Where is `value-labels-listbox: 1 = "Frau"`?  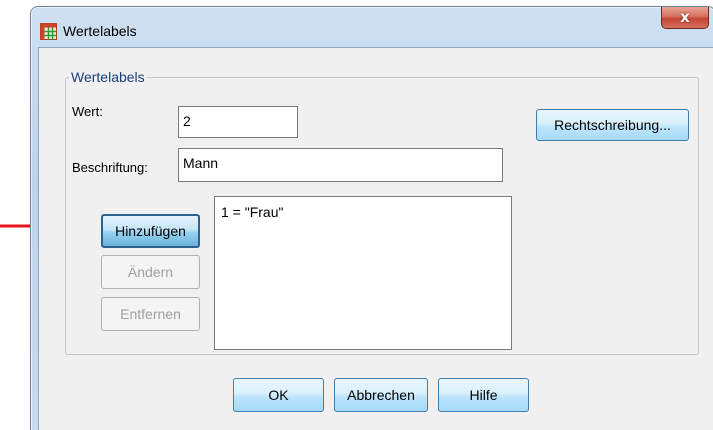 value-labels-listbox: 1 = "Frau" is located at coordinates (363, 273).